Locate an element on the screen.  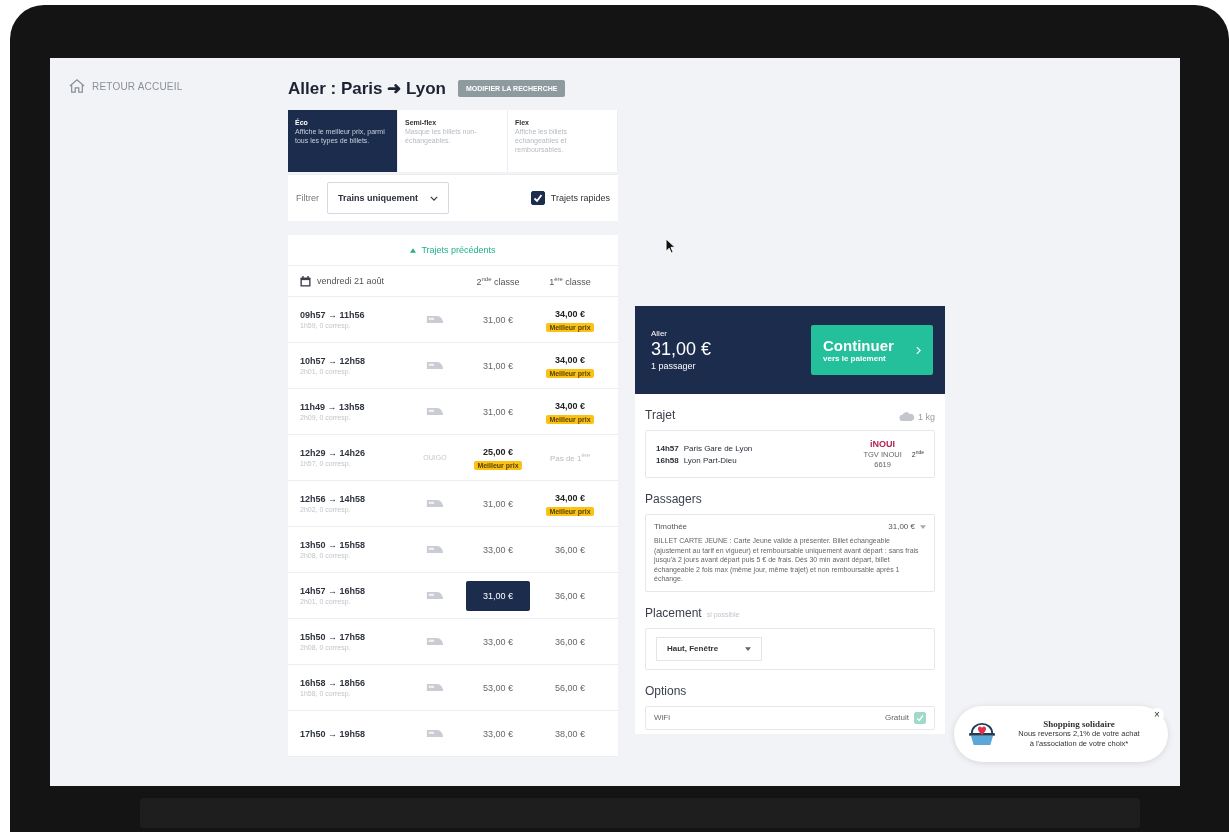
journey-times: 16h58 → 18h56 is located at coordinates (333, 683).